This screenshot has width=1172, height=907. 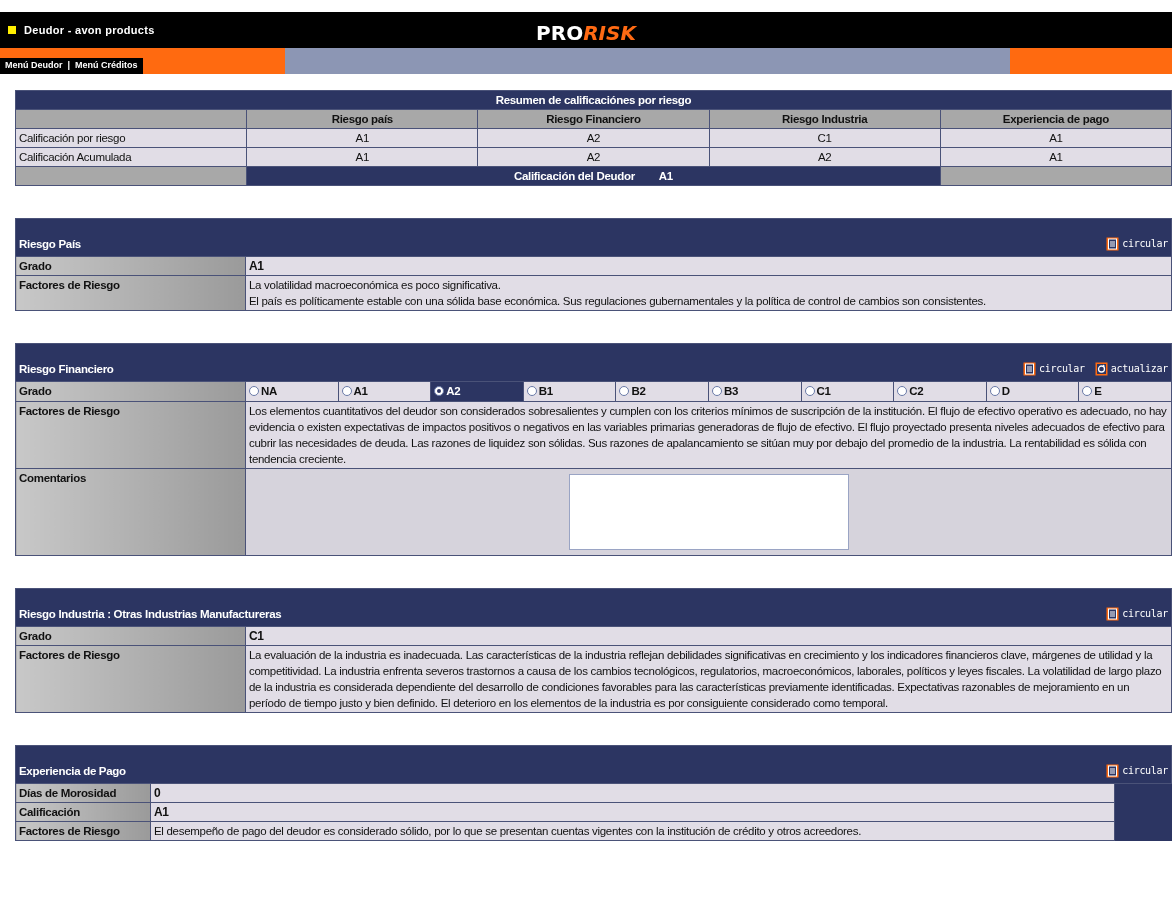 What do you see at coordinates (708, 435) in the screenshot?
I see `risk-factors-text: Los elementos cuantitativos del deudor son considerados sobresalientes y cumplen con los criterios mínimos de suscripción de la institución. El flujo de efectivo operativo es adecuado, no hay evidencia o existen expectativas de impactos positivos o negativos en las variables primarias generadoras de flujo de efectivo. El flujo proyectado presenta niveles adecuados de efectivo para cubrir las necesidades de deuda. Las razones de liquidez son sólidas. Sus razones de apalancamiento se sitúan muy por debajo del promedio de la industria. La rentabilidad es sólida con tendencia creciente.` at bounding box center [708, 435].